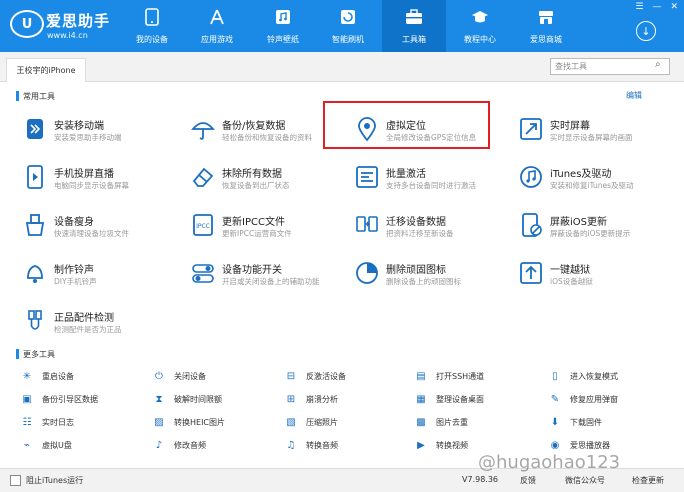 The height and width of the screenshot is (492, 684). What do you see at coordinates (480, 17) in the screenshot?
I see `graduation-icon` at bounding box center [480, 17].